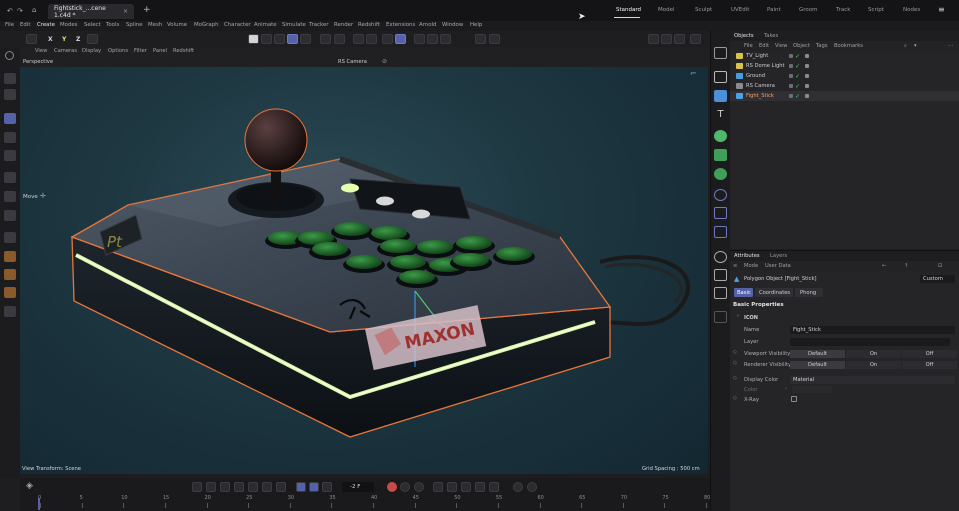 This screenshot has height=511, width=959. I want to click on brush-tool-icon, so click(10, 256).